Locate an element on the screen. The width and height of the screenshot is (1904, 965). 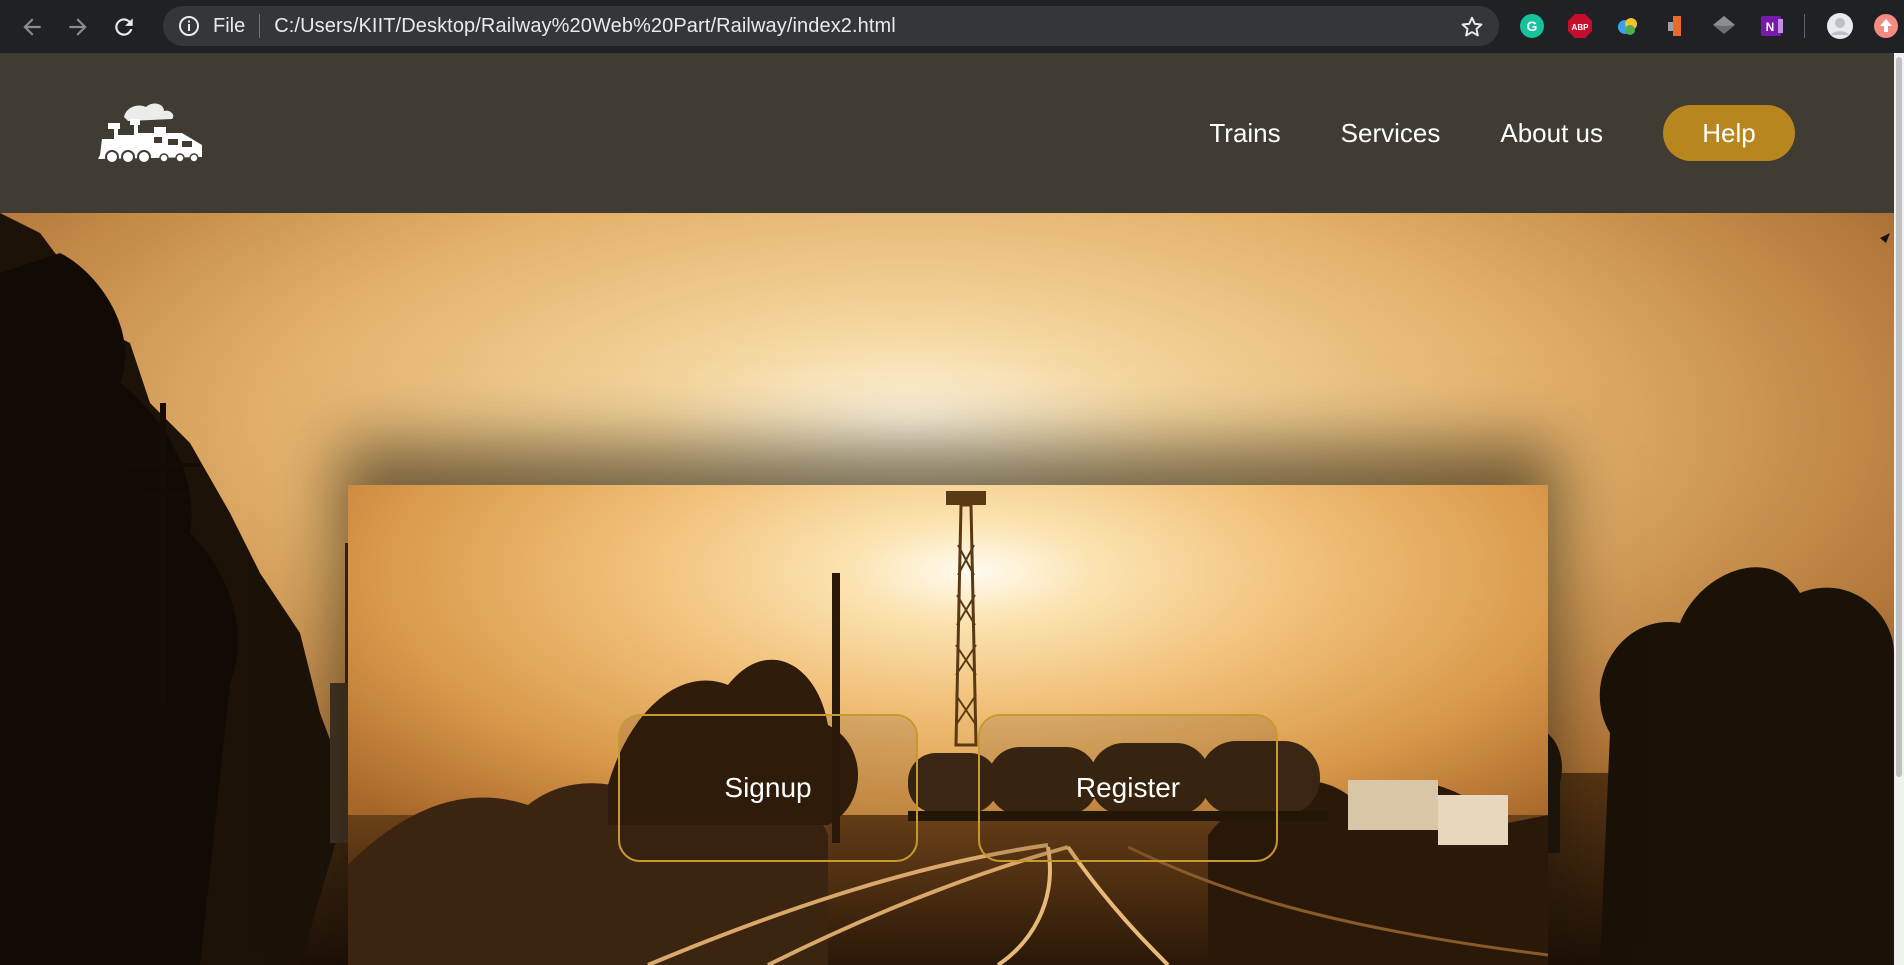
nav-link-trains: Trains is located at coordinates (1244, 133).